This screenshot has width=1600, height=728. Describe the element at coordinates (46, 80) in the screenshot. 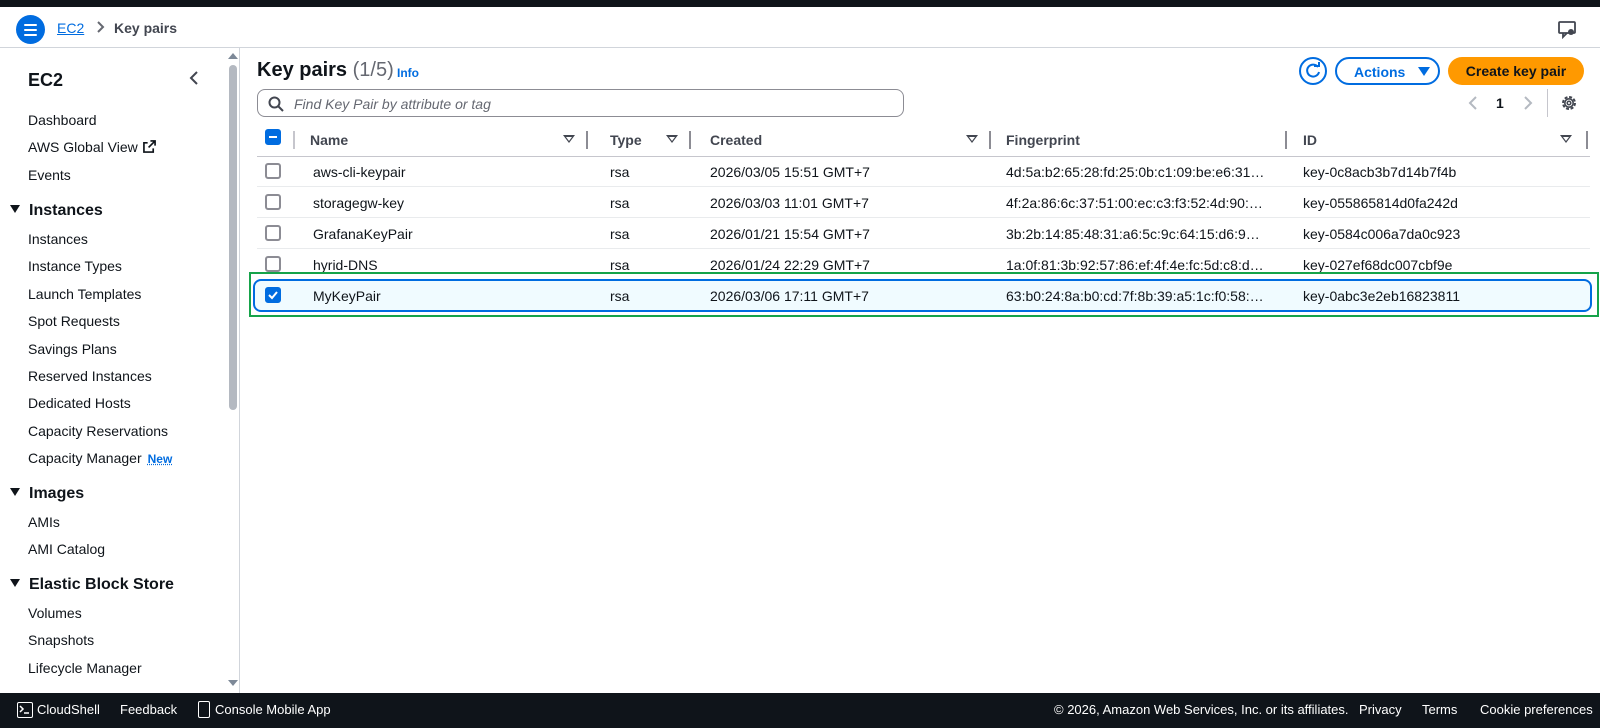

I see `sidebar-title: EC2` at that location.